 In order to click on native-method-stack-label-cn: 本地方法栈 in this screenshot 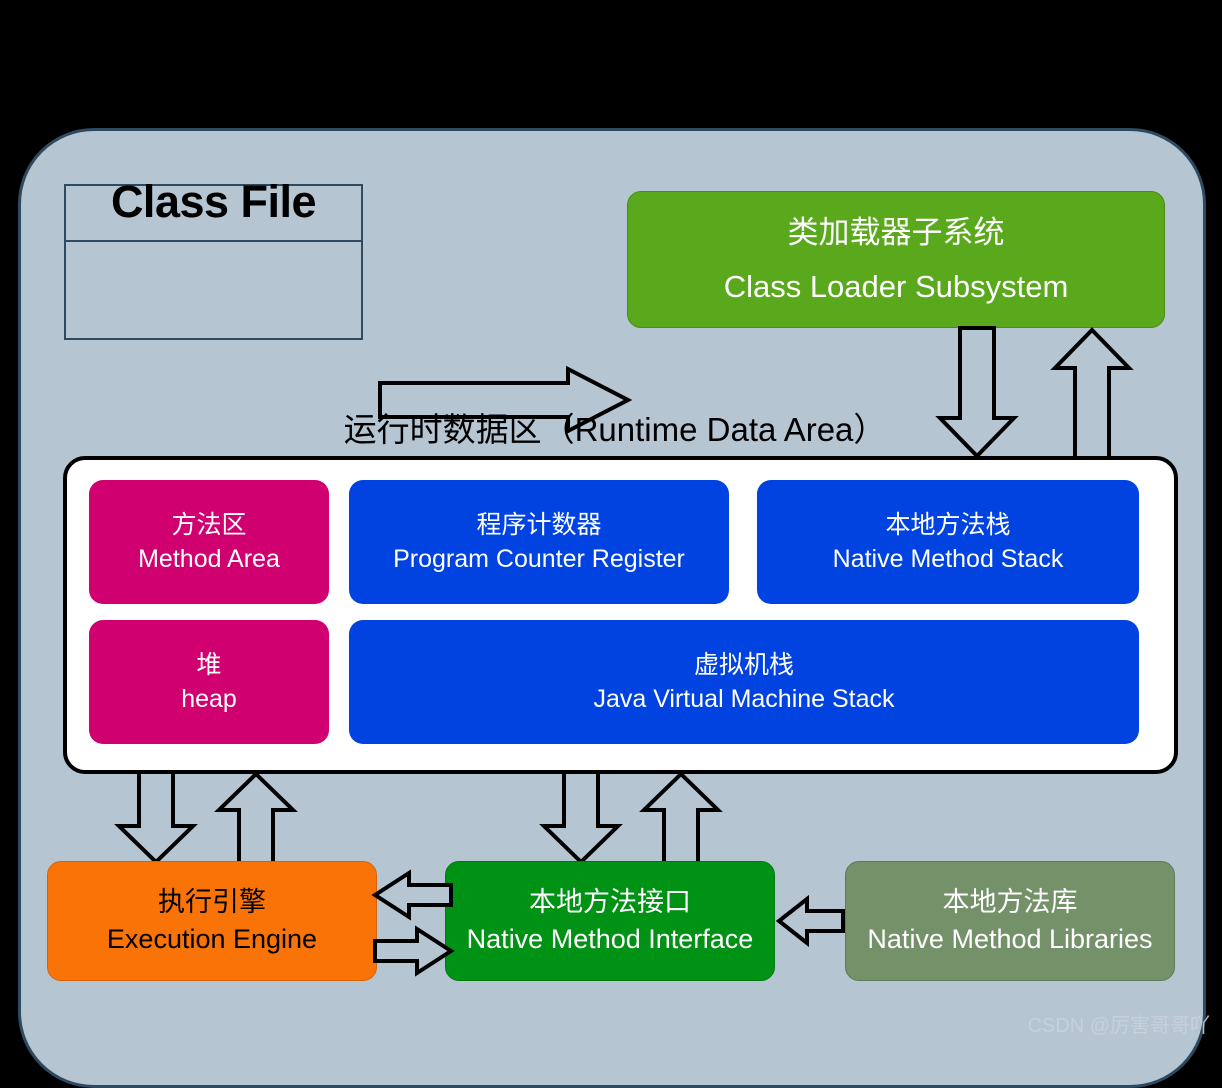, I will do `click(948, 525)`.